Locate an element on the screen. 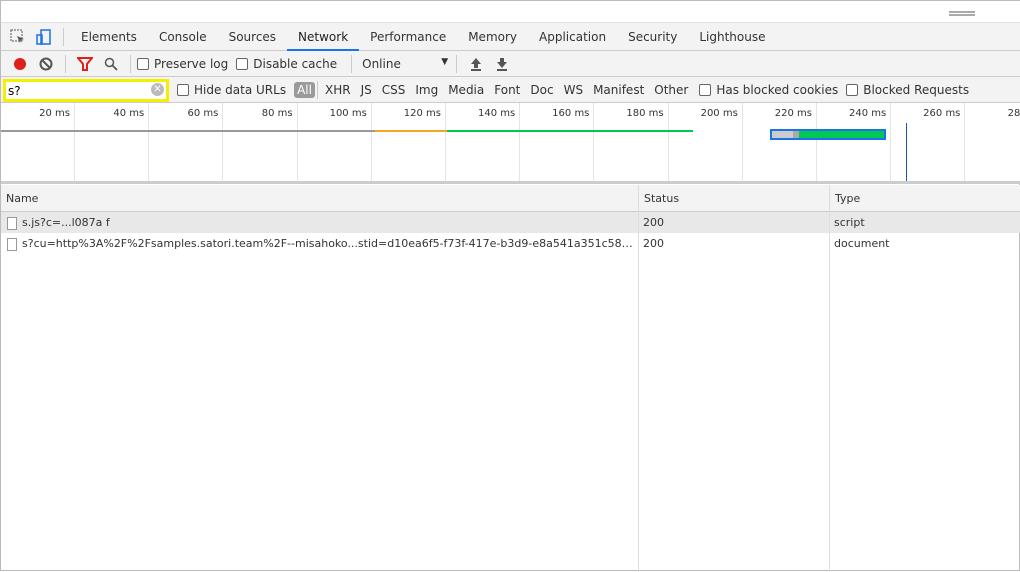 The width and height of the screenshot is (1020, 572). timeline-tick-label: 240 ms is located at coordinates (867, 113).